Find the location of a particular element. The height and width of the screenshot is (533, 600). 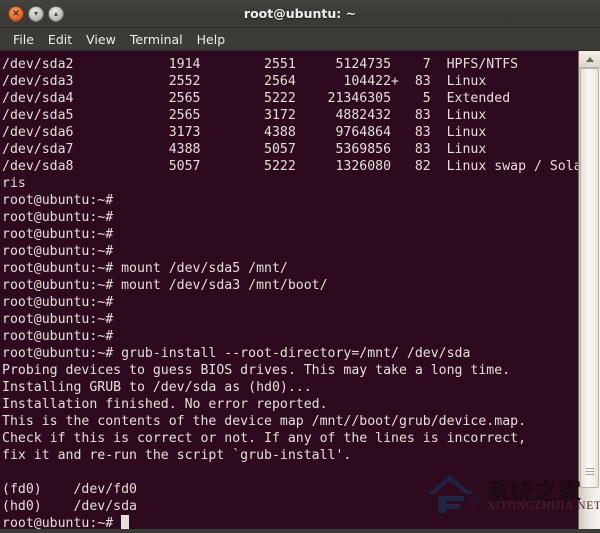

maximize-window-icon: ▴ is located at coordinates (56, 14).